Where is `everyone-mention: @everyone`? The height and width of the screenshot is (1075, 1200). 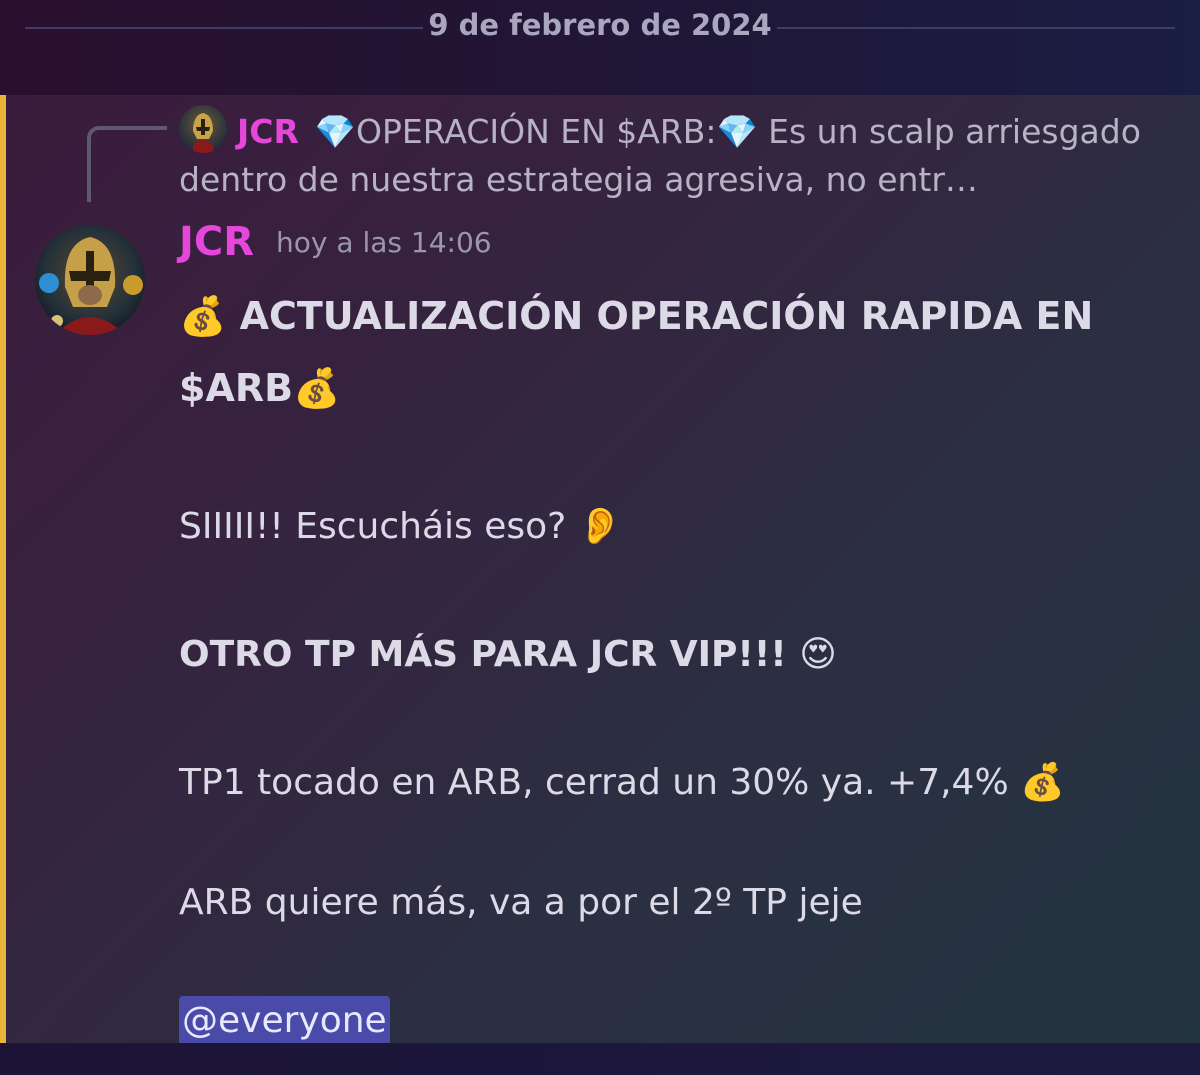 everyone-mention: @everyone is located at coordinates (284, 1021).